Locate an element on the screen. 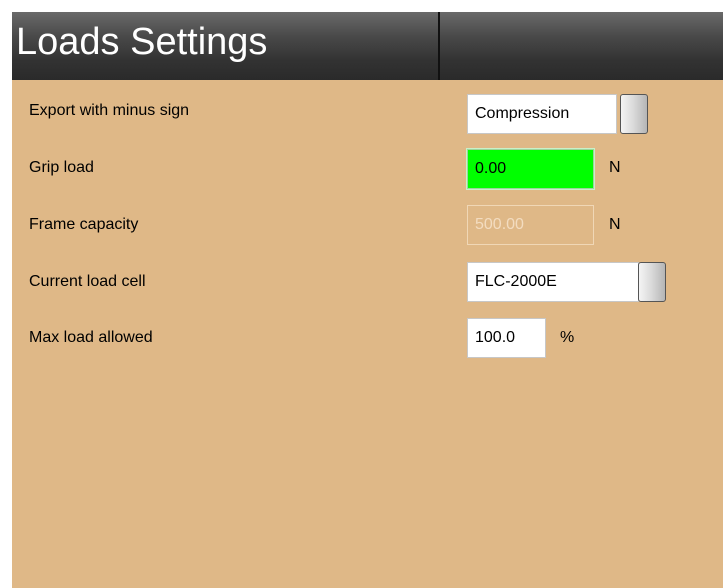  frame-capacity-unit: N is located at coordinates (615, 224).